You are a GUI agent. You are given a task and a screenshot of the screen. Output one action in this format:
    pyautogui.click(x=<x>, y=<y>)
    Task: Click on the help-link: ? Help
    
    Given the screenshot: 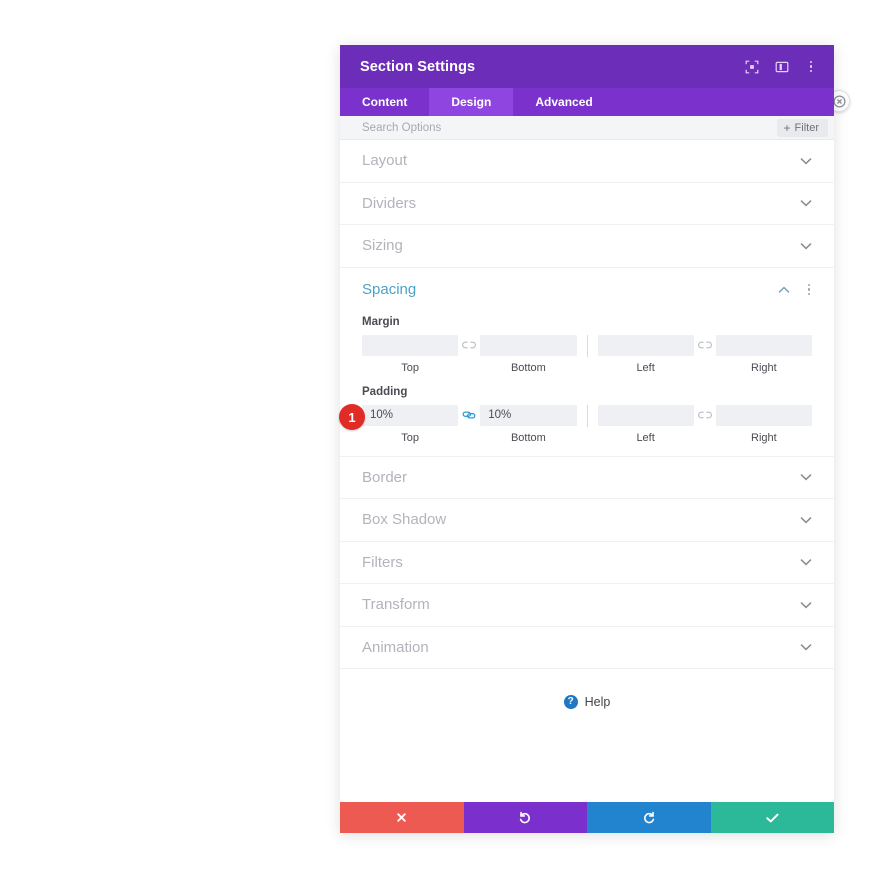 What is the action you would take?
    pyautogui.click(x=587, y=689)
    